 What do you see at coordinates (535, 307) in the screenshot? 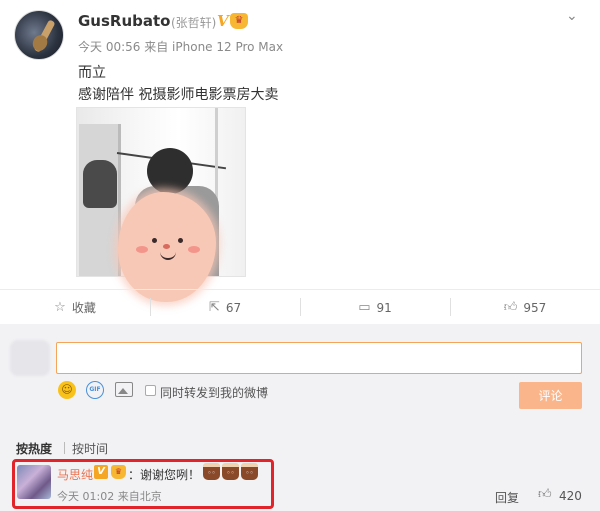
I see `like-count: 957` at bounding box center [535, 307].